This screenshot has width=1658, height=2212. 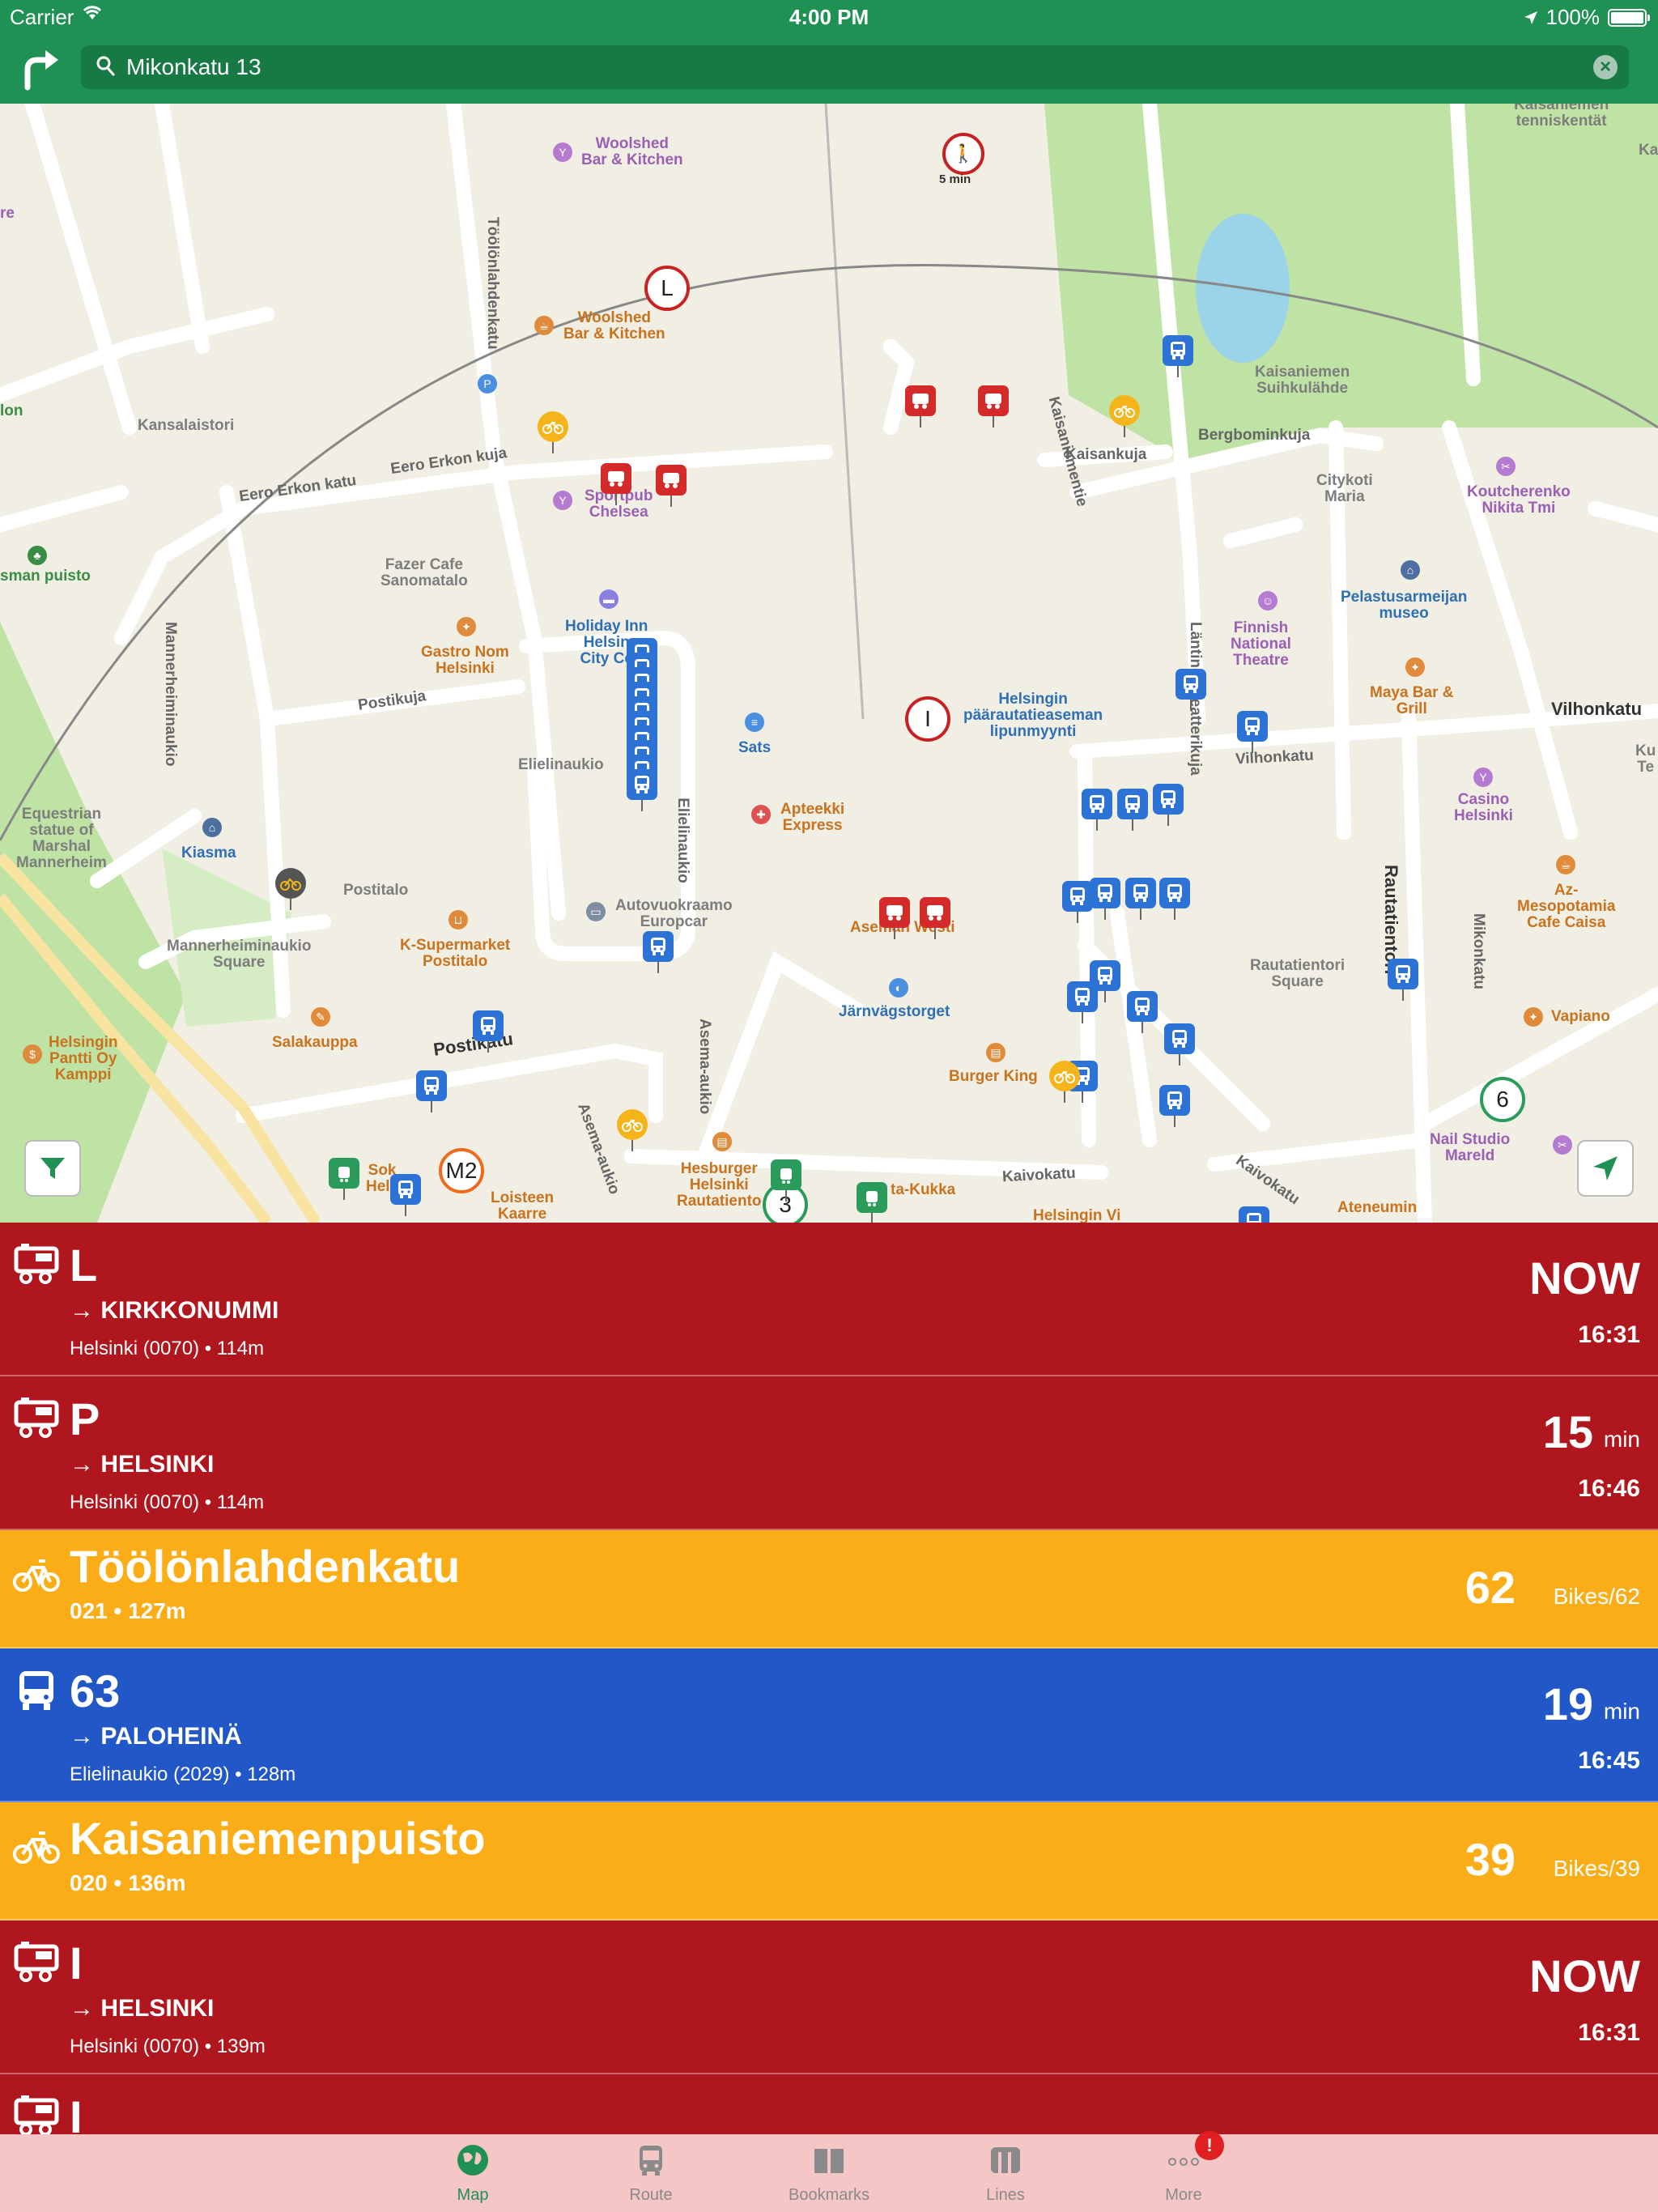 I want to click on map-label-nail-studio: Nail Studio Mareld, so click(x=1470, y=1147).